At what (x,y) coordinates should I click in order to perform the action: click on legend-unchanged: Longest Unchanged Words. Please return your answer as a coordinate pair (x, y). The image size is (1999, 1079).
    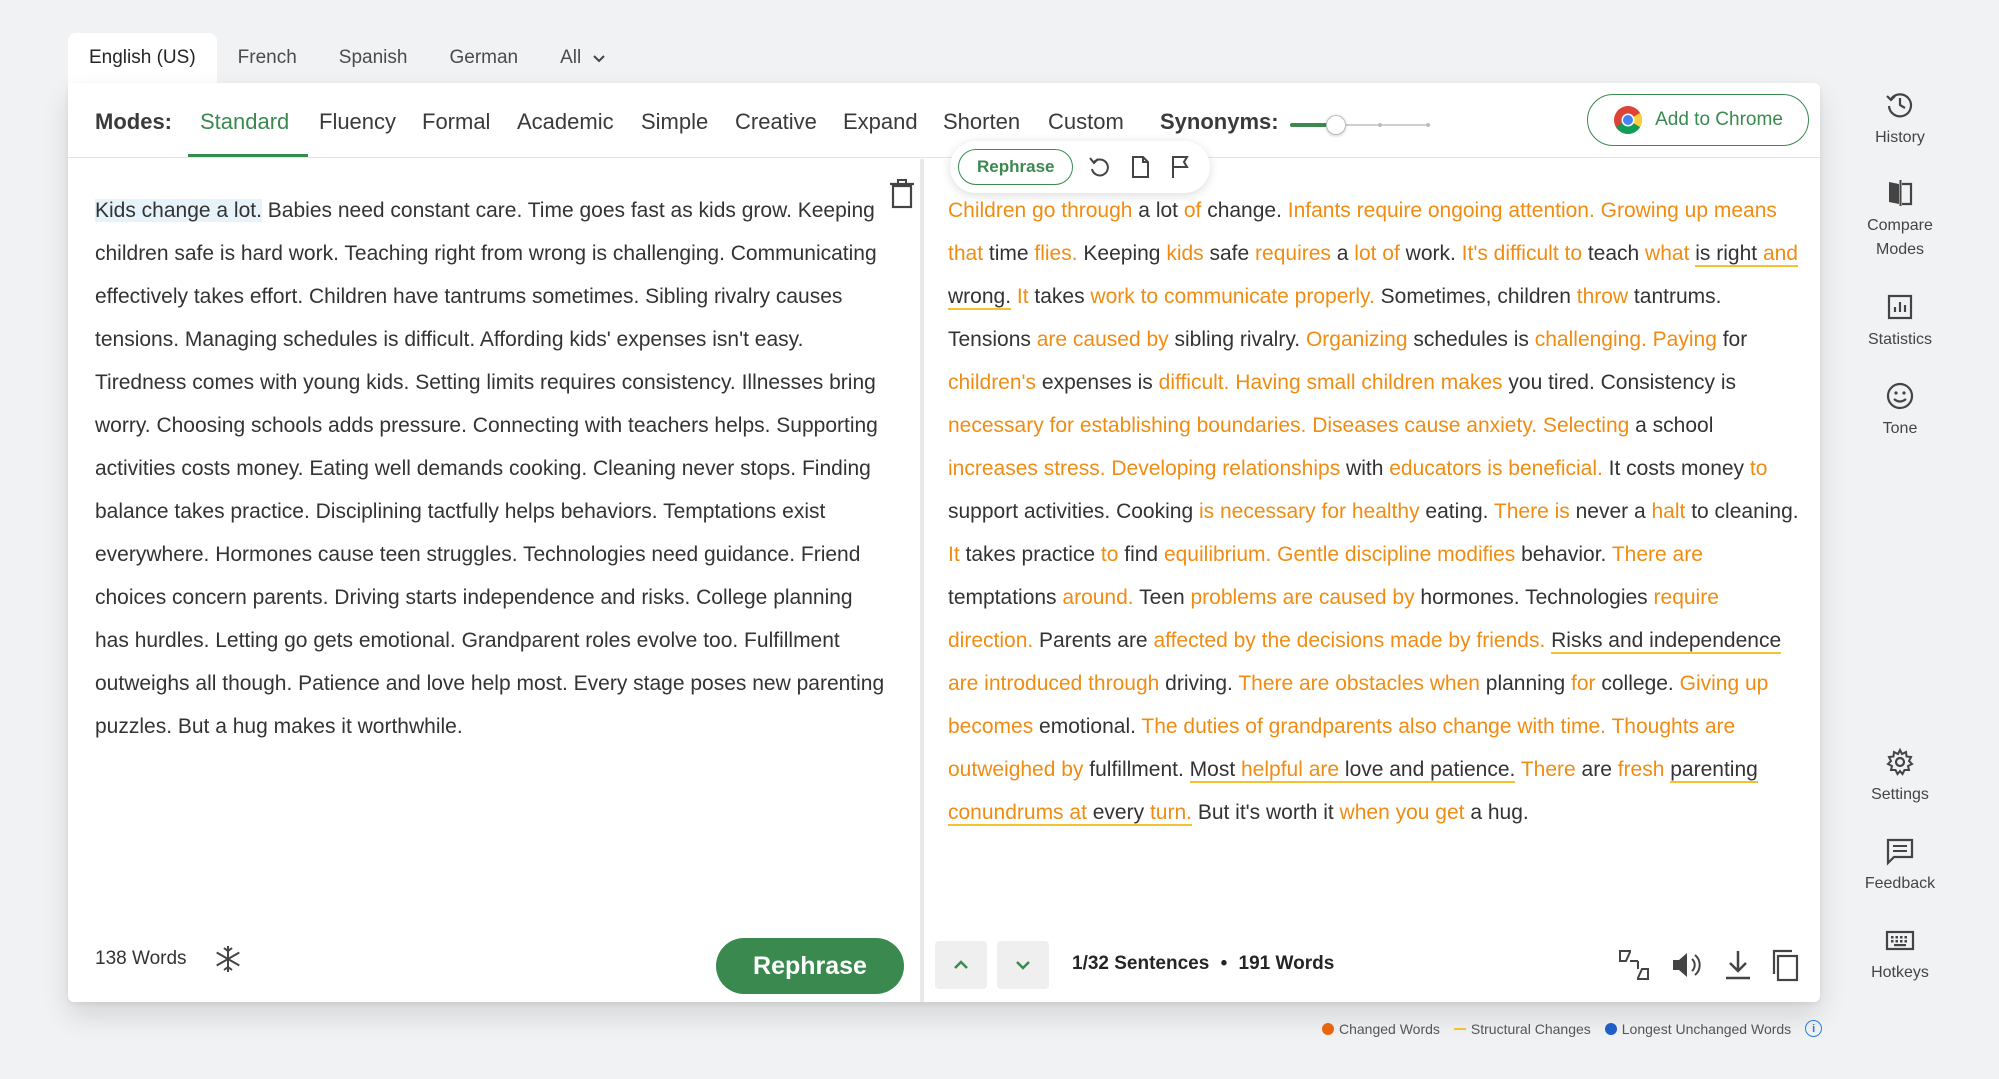
    Looking at the image, I should click on (1698, 1028).